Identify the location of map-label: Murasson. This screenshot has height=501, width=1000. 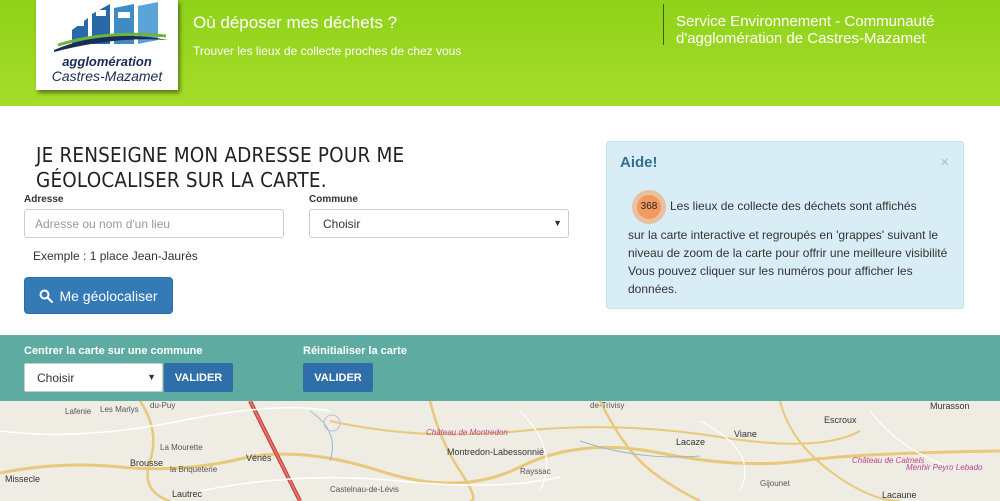
(950, 406).